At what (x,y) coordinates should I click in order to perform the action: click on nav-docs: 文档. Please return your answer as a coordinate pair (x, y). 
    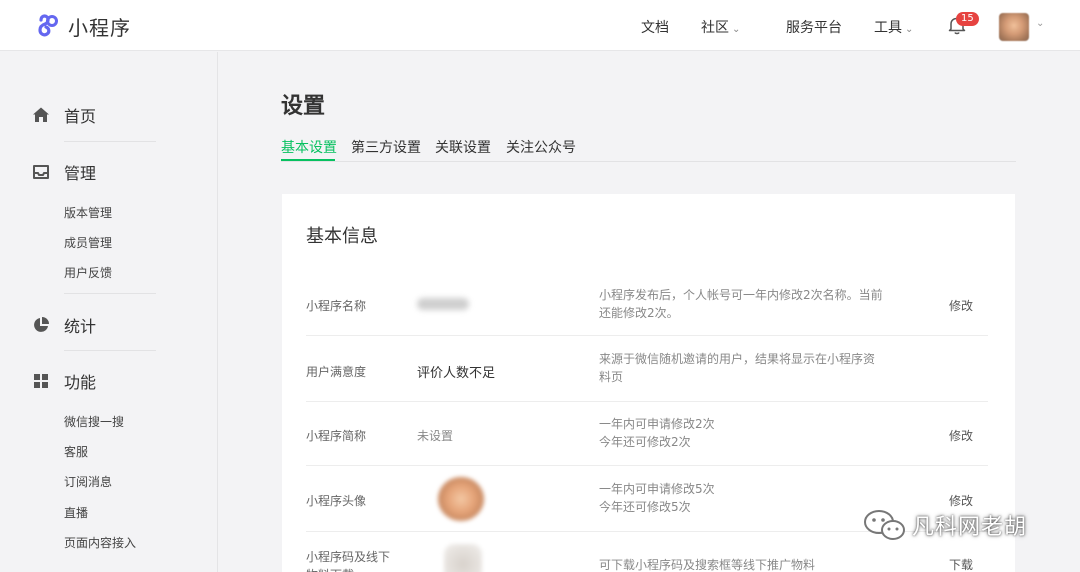
    Looking at the image, I should click on (655, 27).